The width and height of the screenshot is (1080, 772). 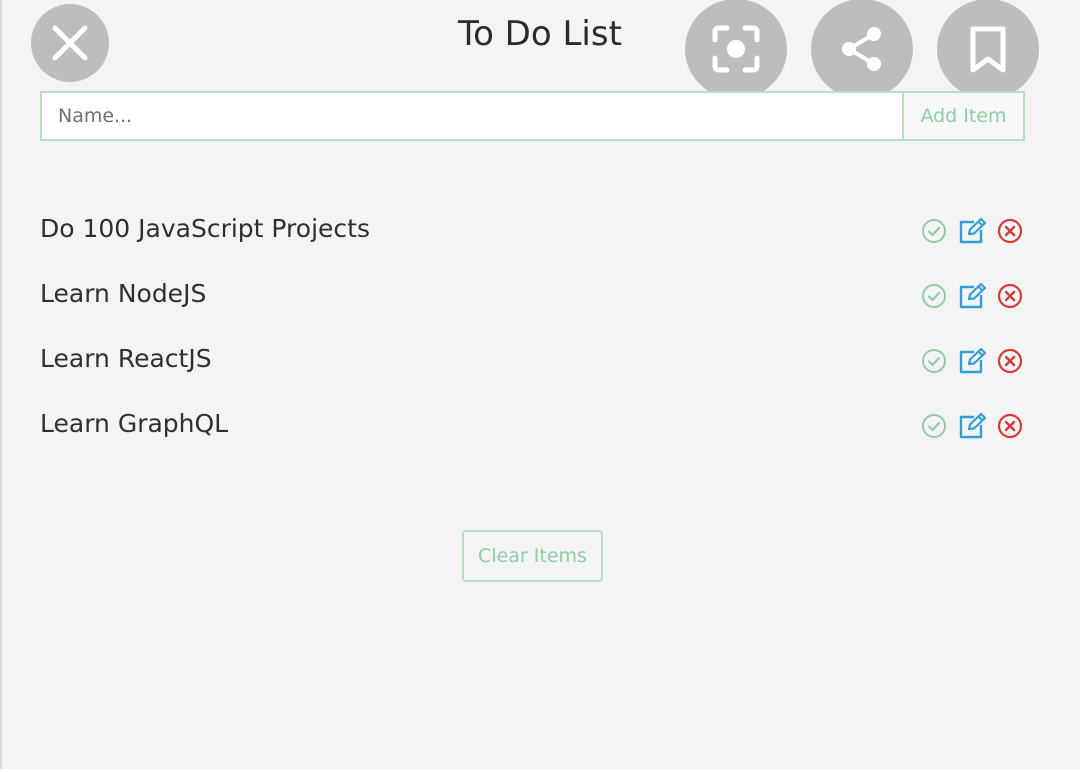 I want to click on add-item-button: Add Item, so click(x=963, y=116).